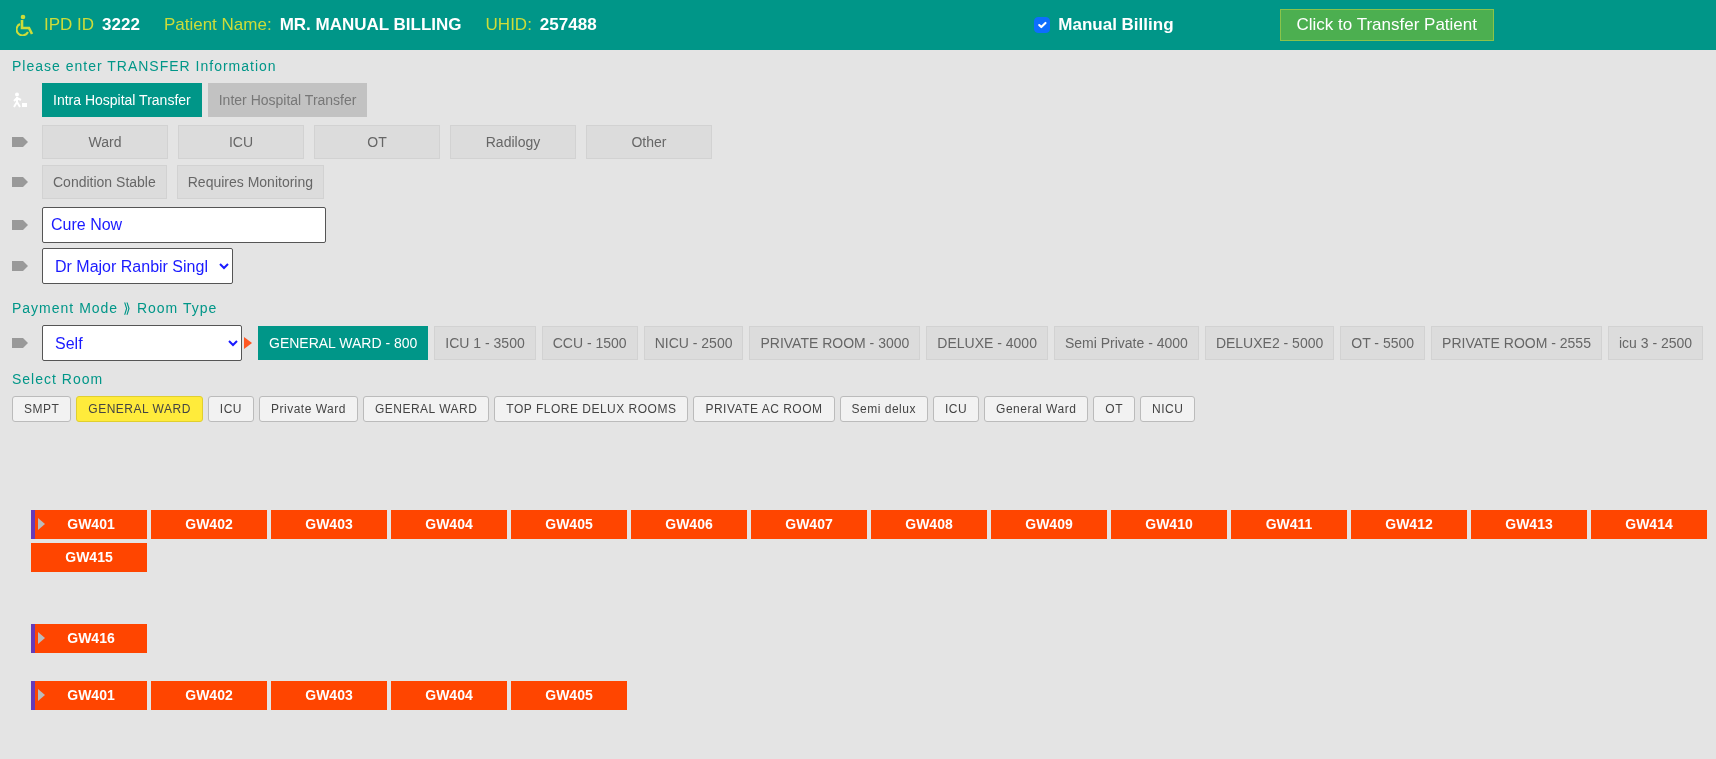 The image size is (1716, 759). I want to click on room-button: OT, so click(1114, 409).